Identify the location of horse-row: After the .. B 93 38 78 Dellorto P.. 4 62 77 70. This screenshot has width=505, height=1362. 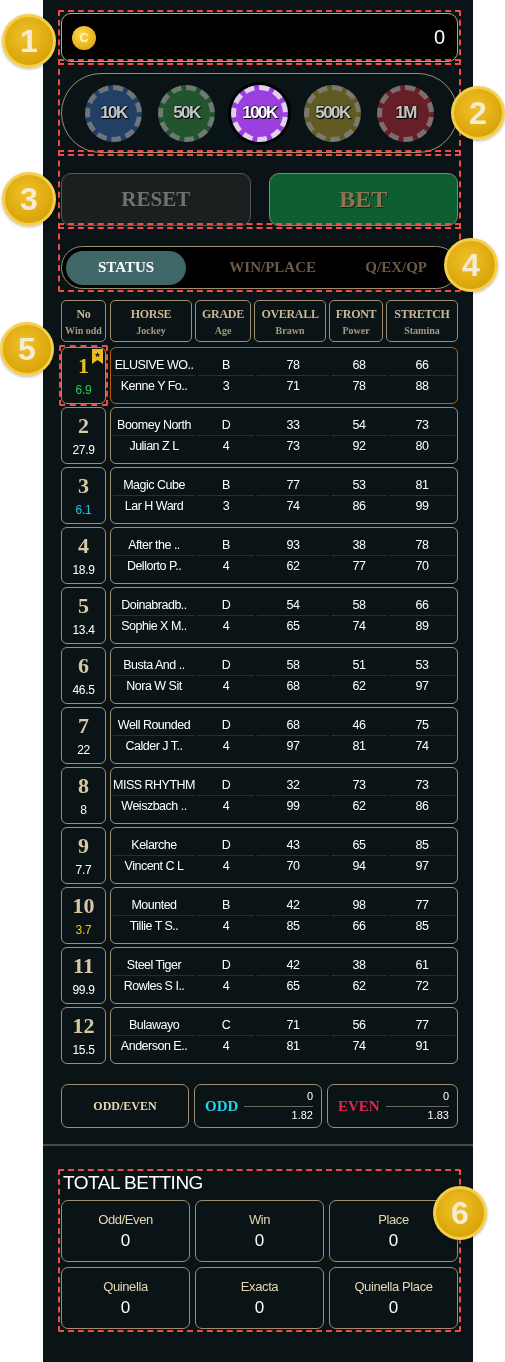
(284, 555).